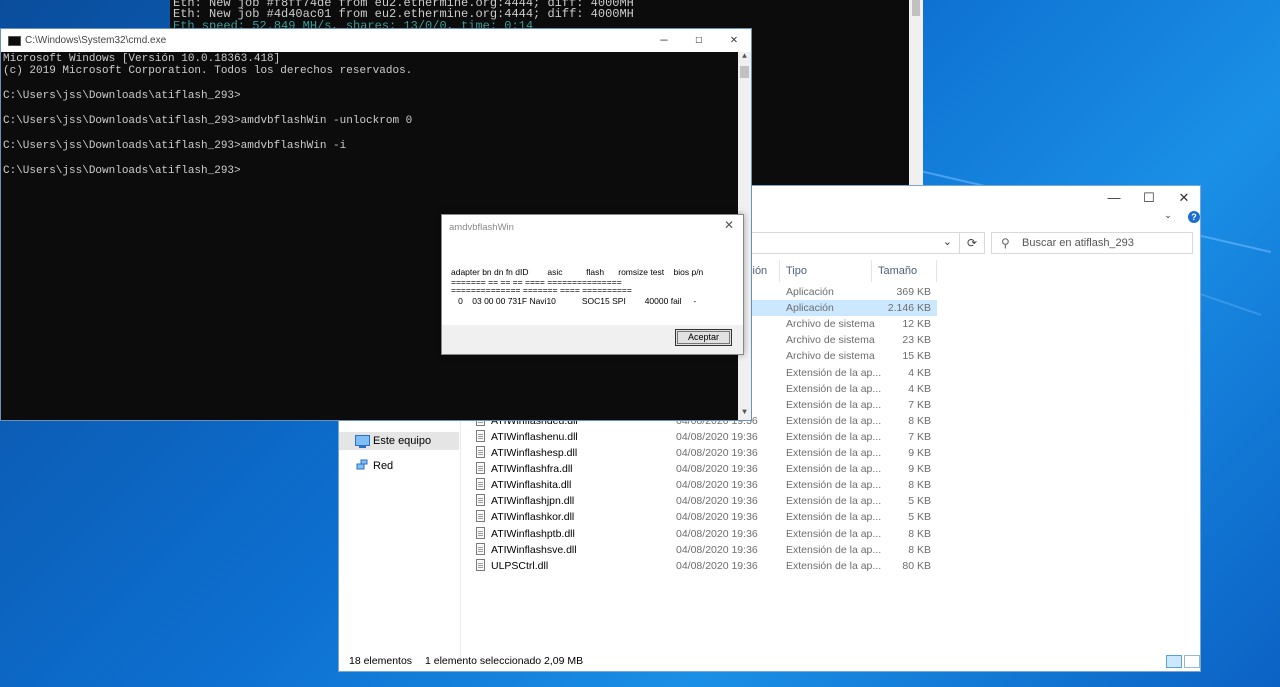  What do you see at coordinates (532, 469) in the screenshot?
I see `file-name: ATIWinflashfra.dll` at bounding box center [532, 469].